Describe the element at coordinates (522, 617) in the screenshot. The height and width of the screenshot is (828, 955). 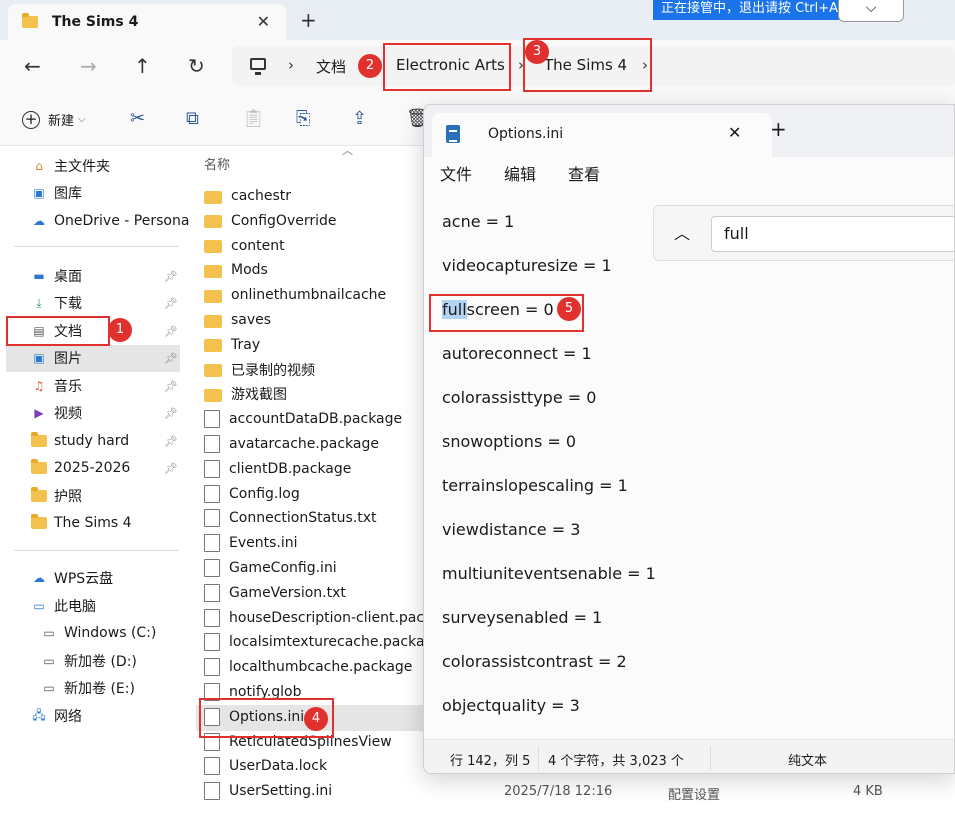
I see `text-line: surveysenabled = 1` at that location.